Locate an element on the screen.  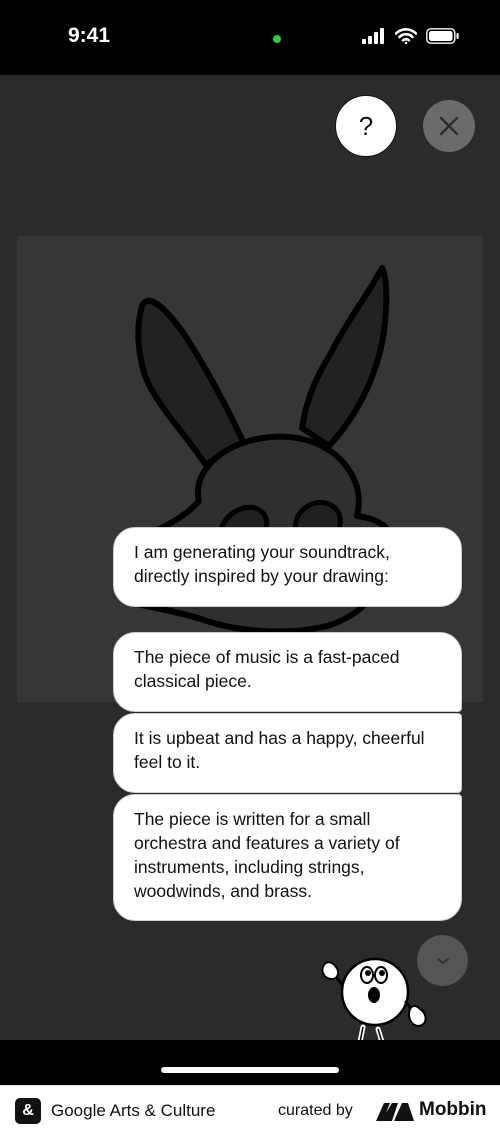
mobbin-logo-icon is located at coordinates (395, 1112).